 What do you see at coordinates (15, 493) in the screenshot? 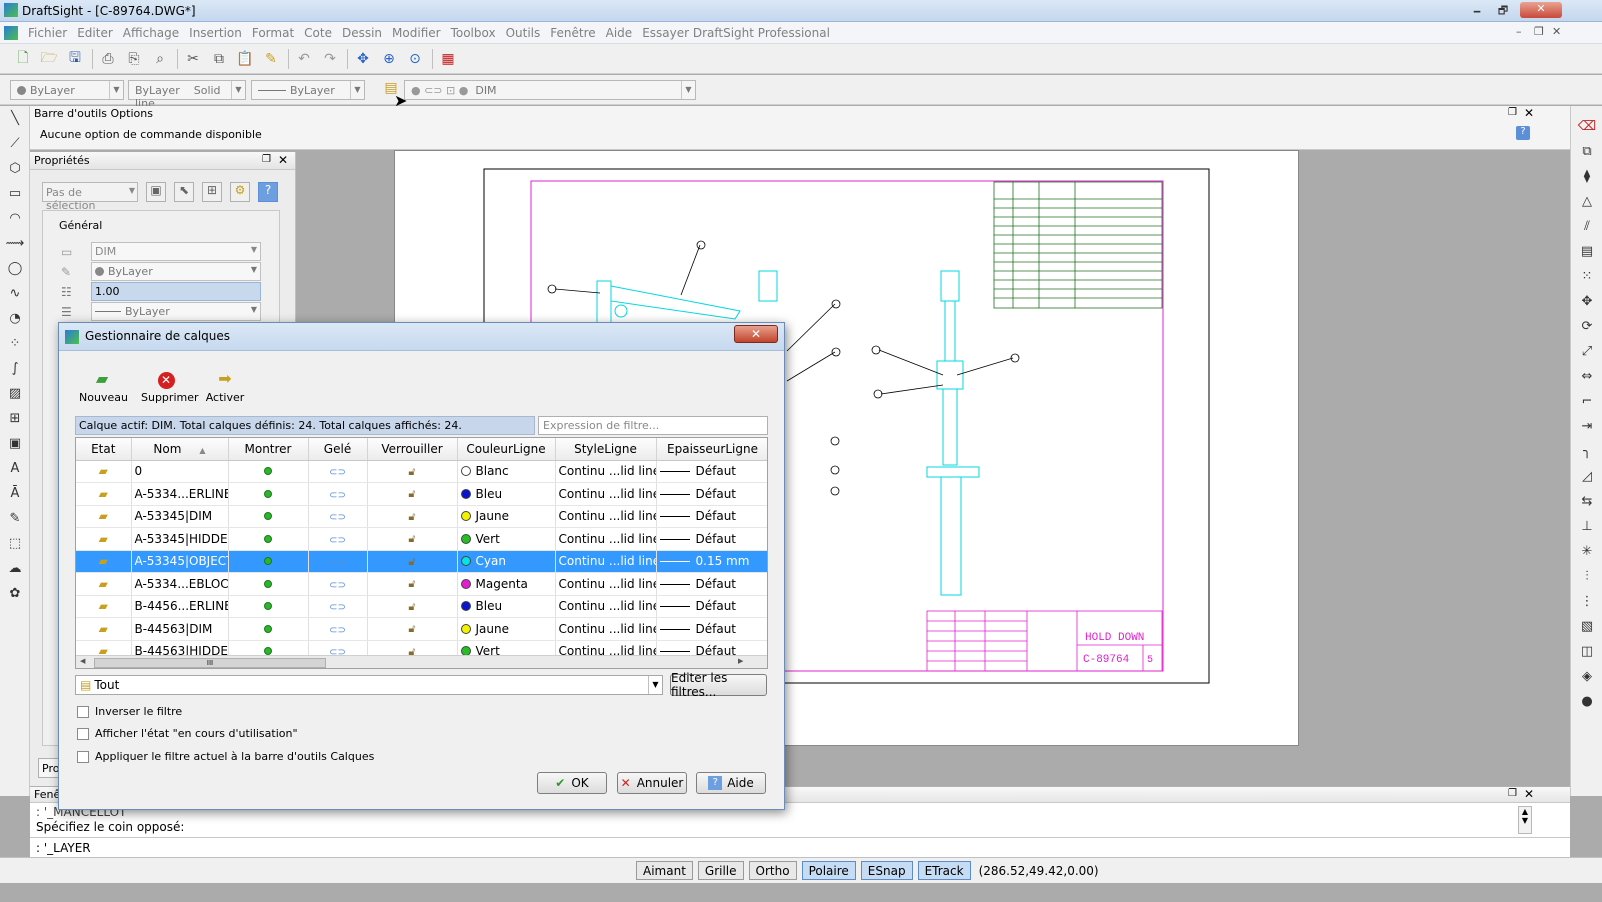
I see `mtext-icon: Ā` at bounding box center [15, 493].